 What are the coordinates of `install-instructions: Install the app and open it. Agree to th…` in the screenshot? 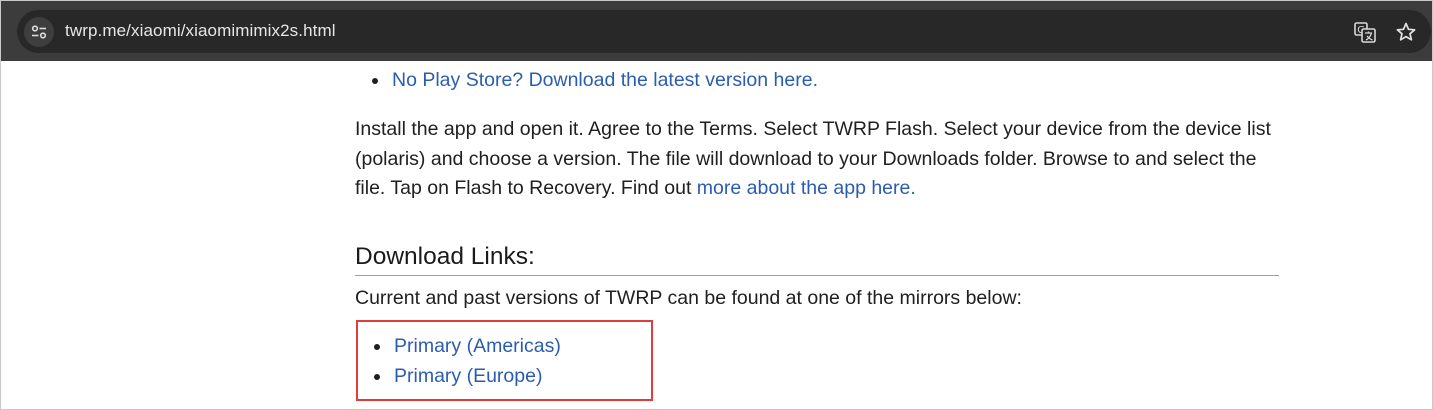 It's located at (820, 159).